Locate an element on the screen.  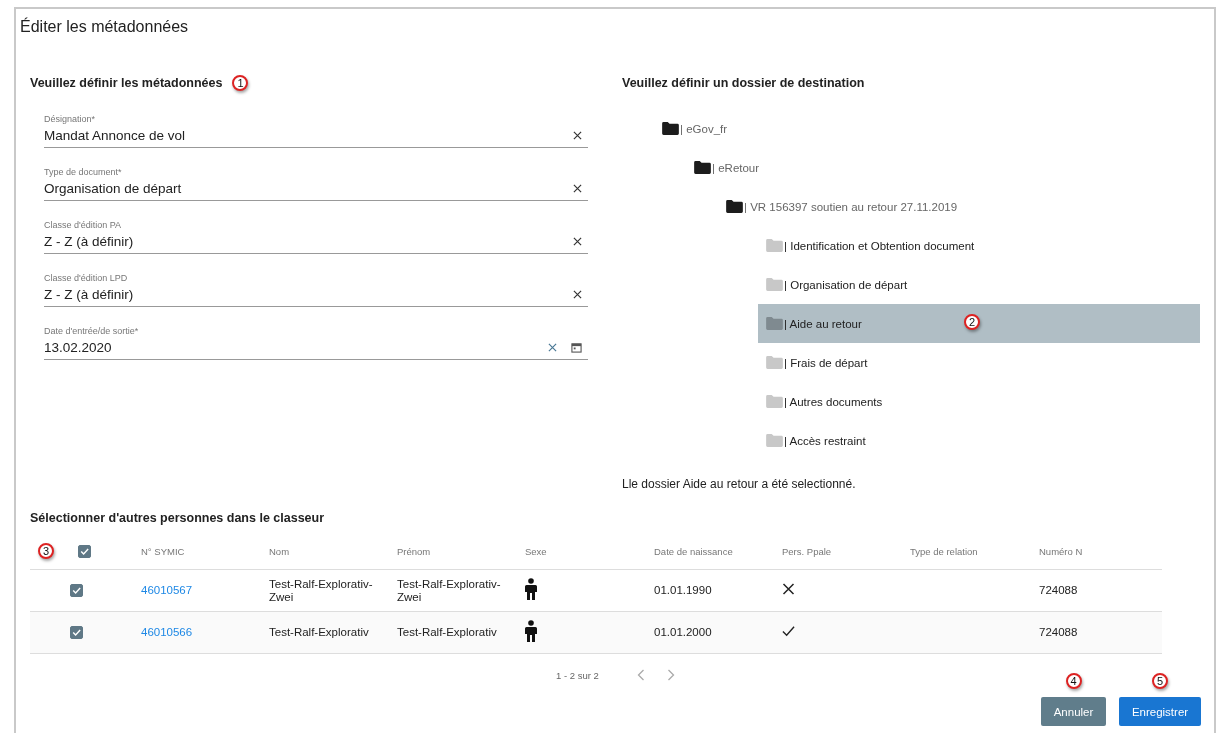
column-header: Date de naissance is located at coordinates (694, 551).